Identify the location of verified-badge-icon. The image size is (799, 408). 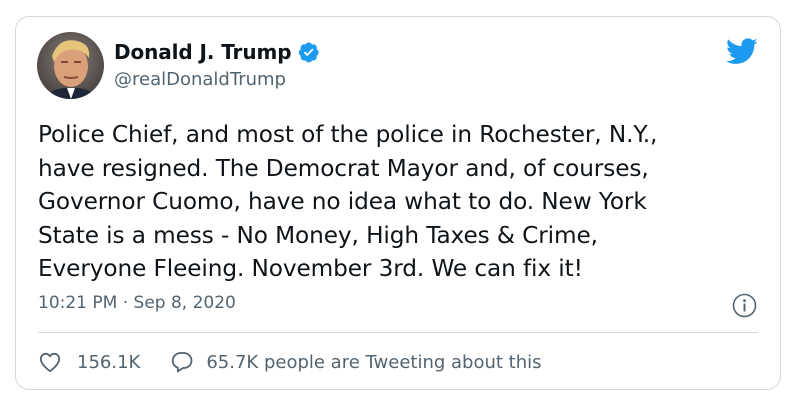
(309, 52).